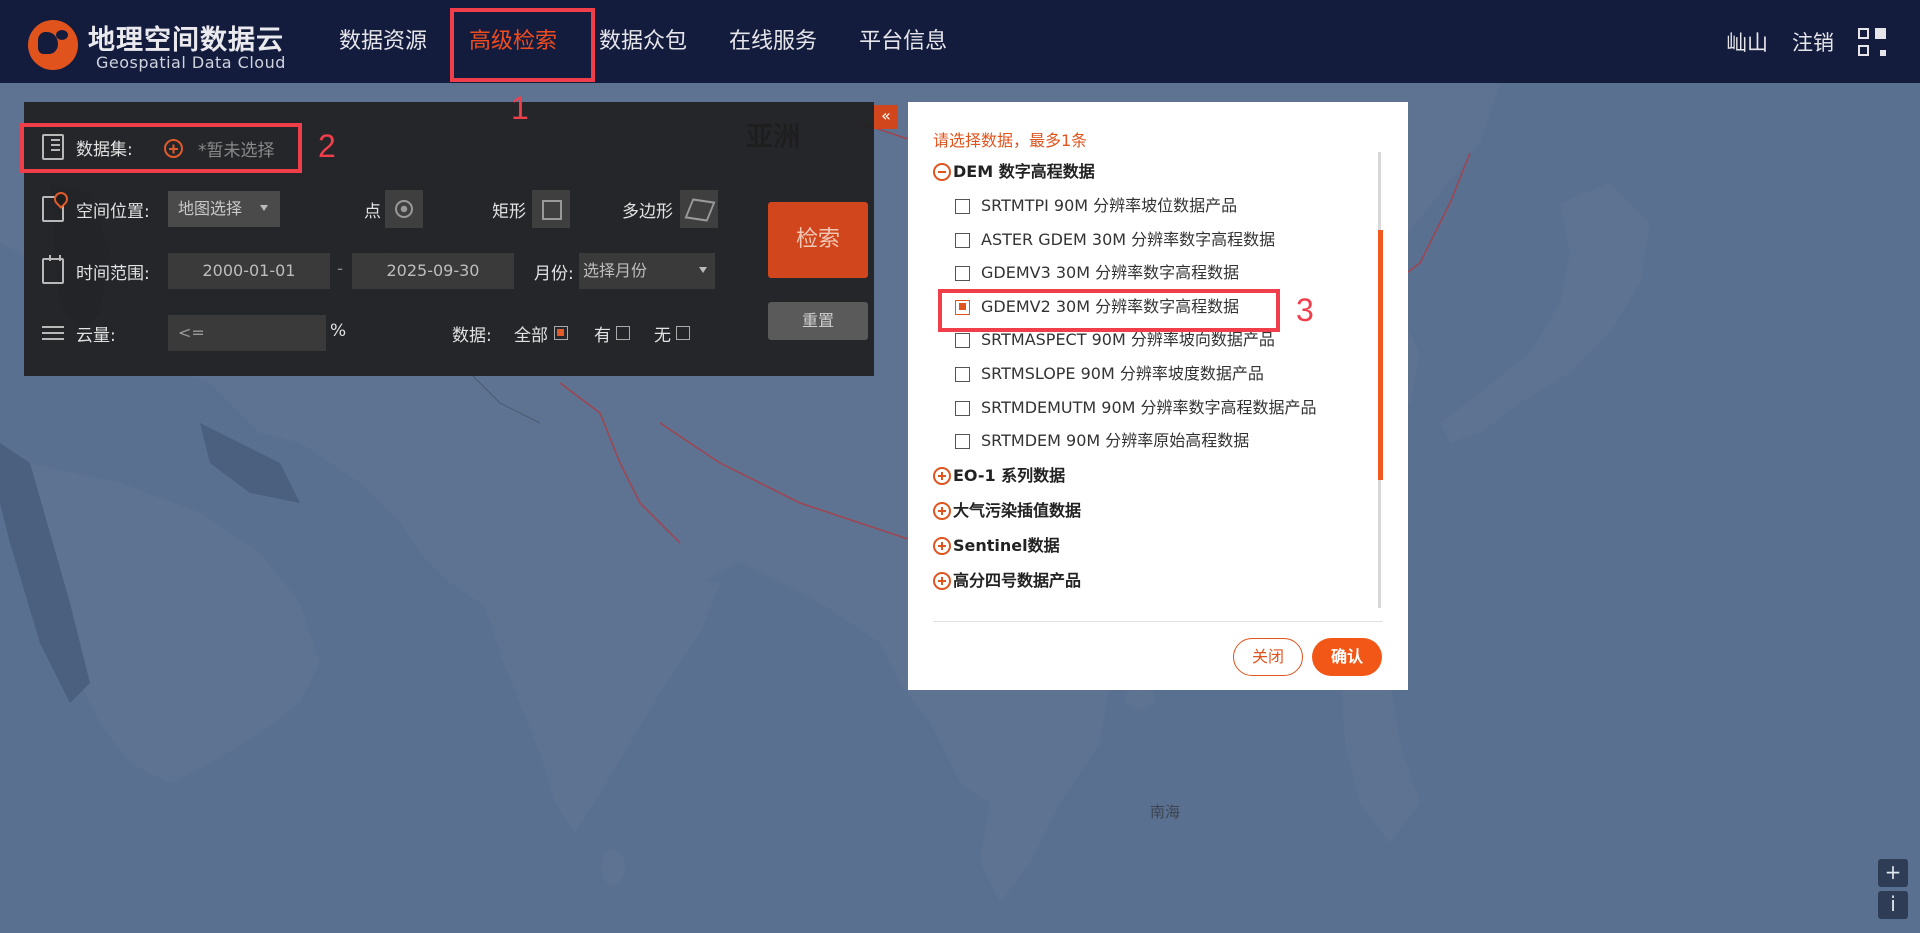 The width and height of the screenshot is (1920, 933). I want to click on time-row: 时间范围: 2000-01-01 - 2025-09-30 月份: 选择月份, so click(449, 271).